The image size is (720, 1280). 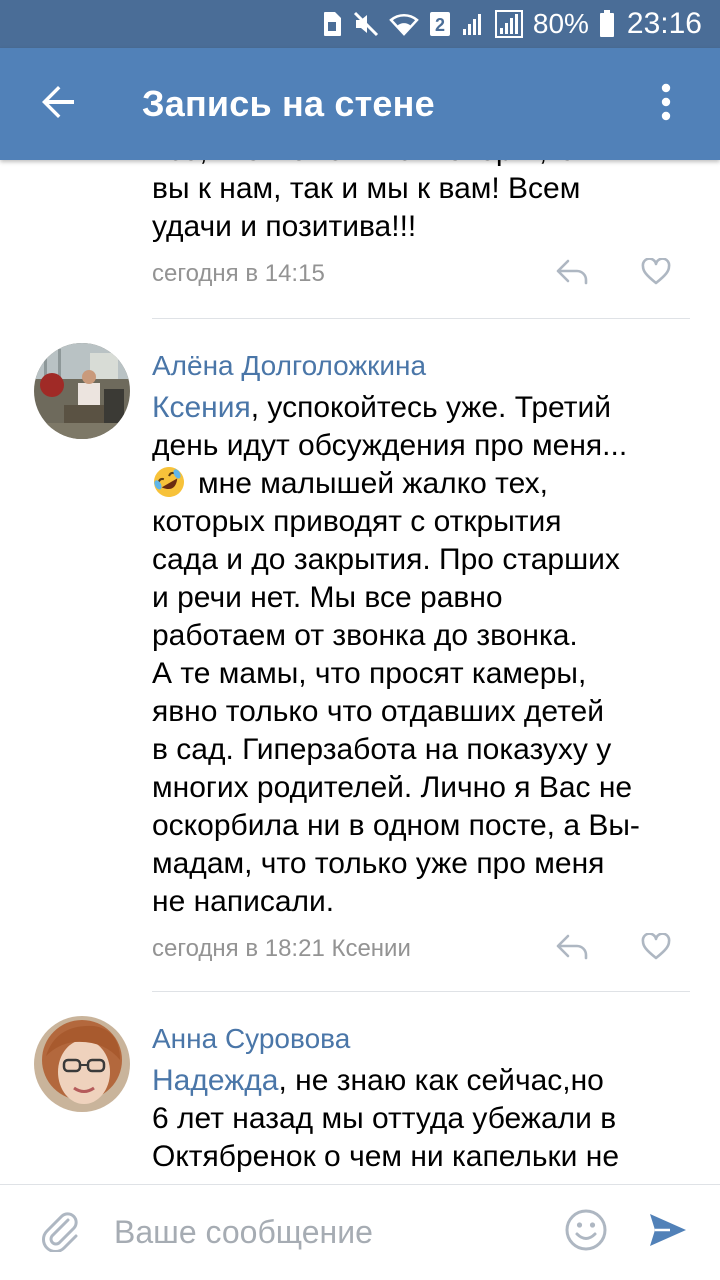 I want to click on smiley-icon, so click(x=586, y=1232).